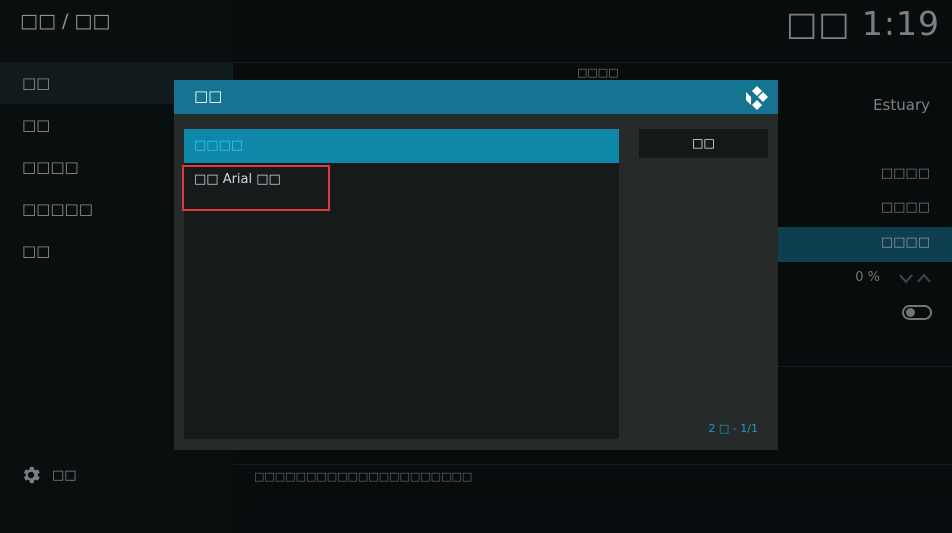 The height and width of the screenshot is (533, 952). I want to click on highlight-annotation, so click(256, 188).